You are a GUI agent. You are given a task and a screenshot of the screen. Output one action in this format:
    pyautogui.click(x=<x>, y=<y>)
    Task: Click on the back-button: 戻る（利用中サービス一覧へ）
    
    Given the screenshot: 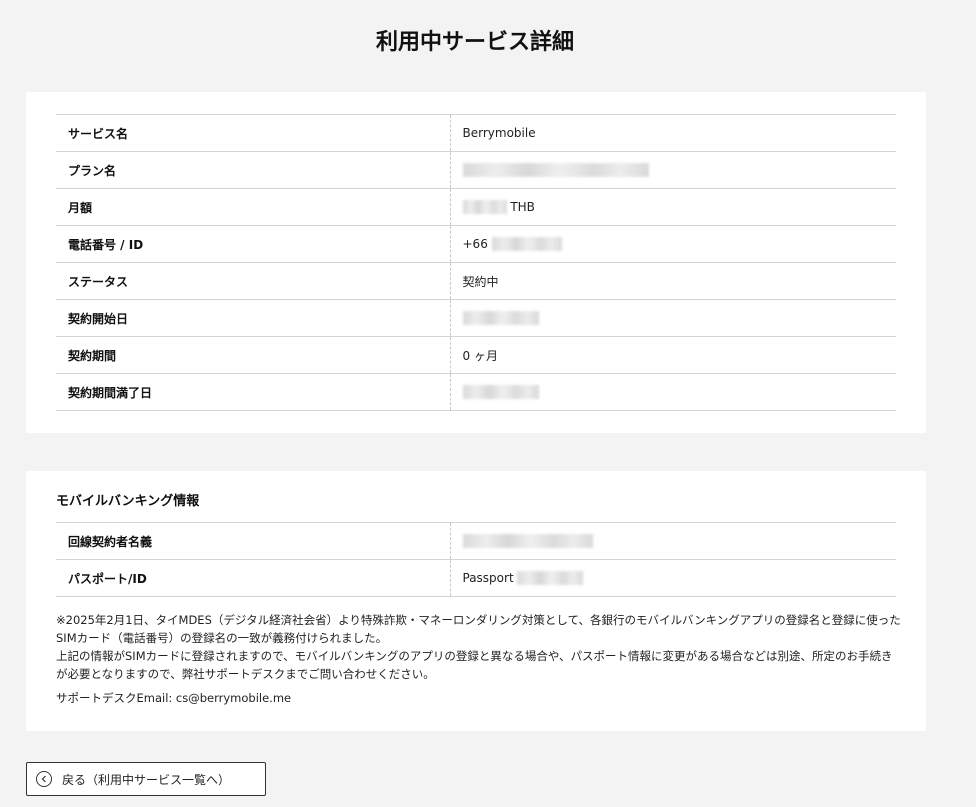 What is the action you would take?
    pyautogui.click(x=146, y=779)
    